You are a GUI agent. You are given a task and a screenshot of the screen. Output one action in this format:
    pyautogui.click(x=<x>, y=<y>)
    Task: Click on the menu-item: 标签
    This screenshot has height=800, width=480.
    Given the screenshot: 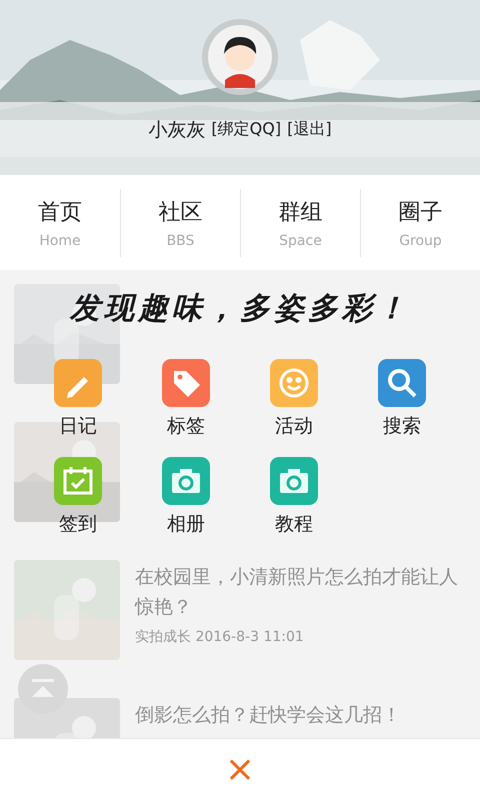 What is the action you would take?
    pyautogui.click(x=186, y=399)
    